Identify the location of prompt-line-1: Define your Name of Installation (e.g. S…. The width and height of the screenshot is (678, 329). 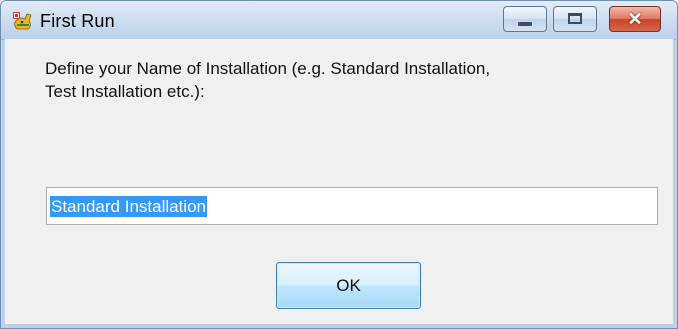
(268, 68).